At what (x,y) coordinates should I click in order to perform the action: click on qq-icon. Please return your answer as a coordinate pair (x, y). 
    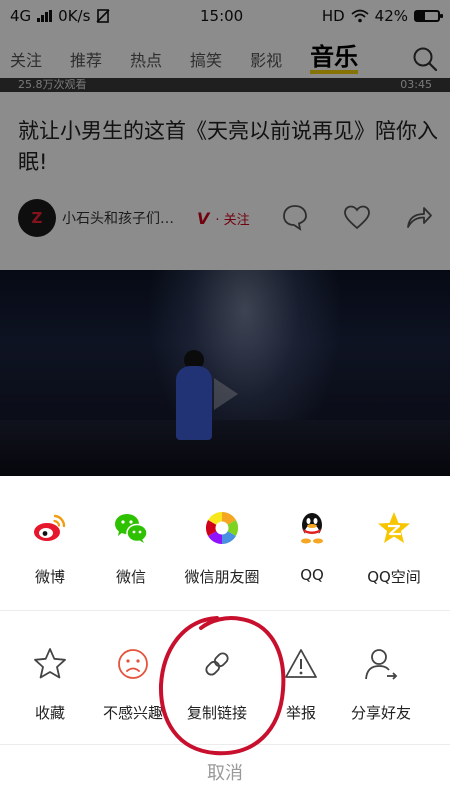
    Looking at the image, I should click on (312, 528).